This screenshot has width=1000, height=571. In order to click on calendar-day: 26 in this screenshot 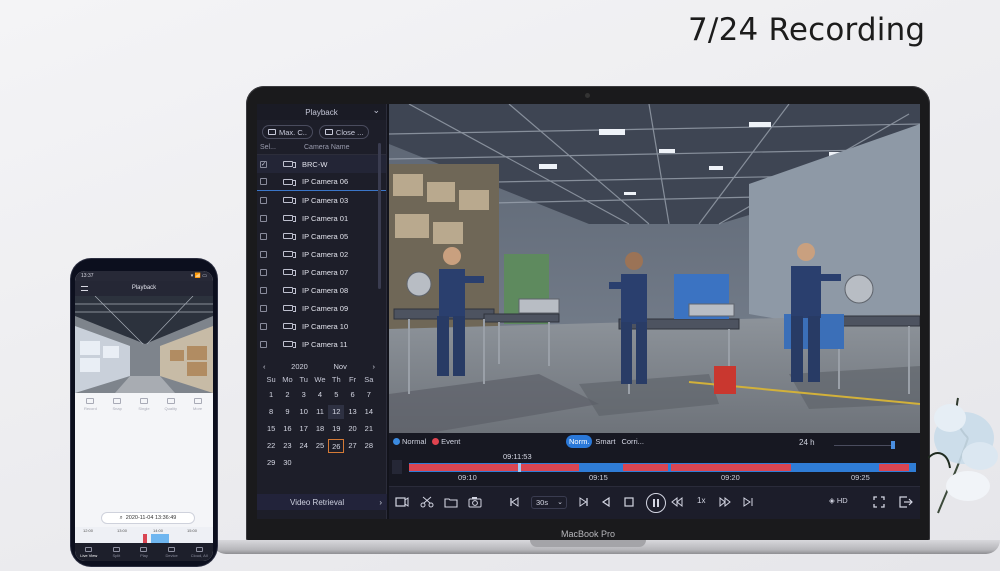, I will do `click(336, 446)`.